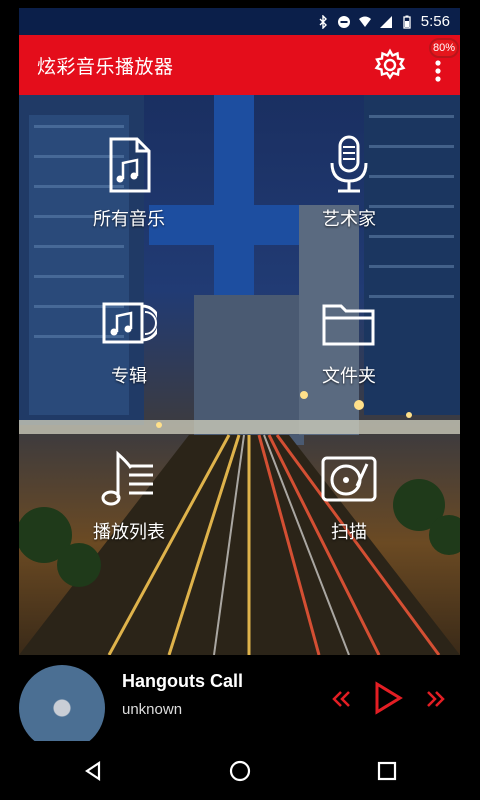 The image size is (480, 800). Describe the element at coordinates (127, 478) in the screenshot. I see `playlist-icon` at that location.